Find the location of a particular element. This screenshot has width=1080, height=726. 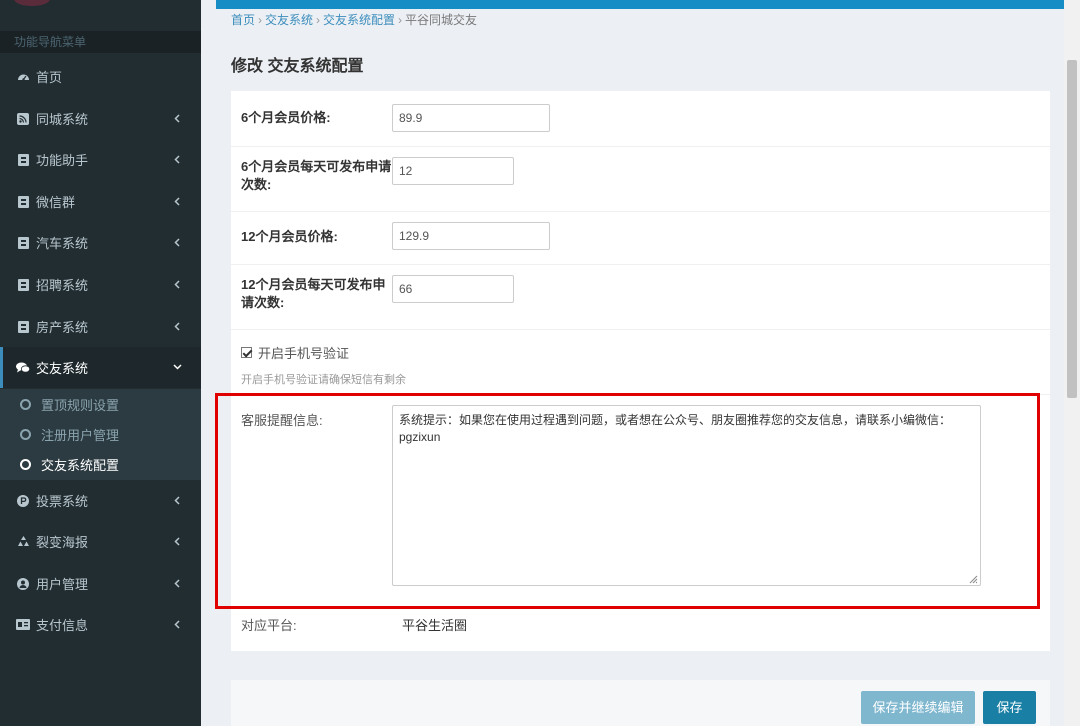

apply-12m-input: 66 is located at coordinates (453, 289).